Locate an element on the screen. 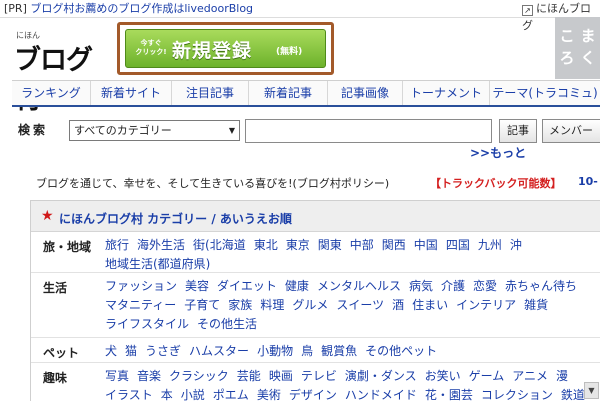  category-link: 病気 is located at coordinates (421, 286).